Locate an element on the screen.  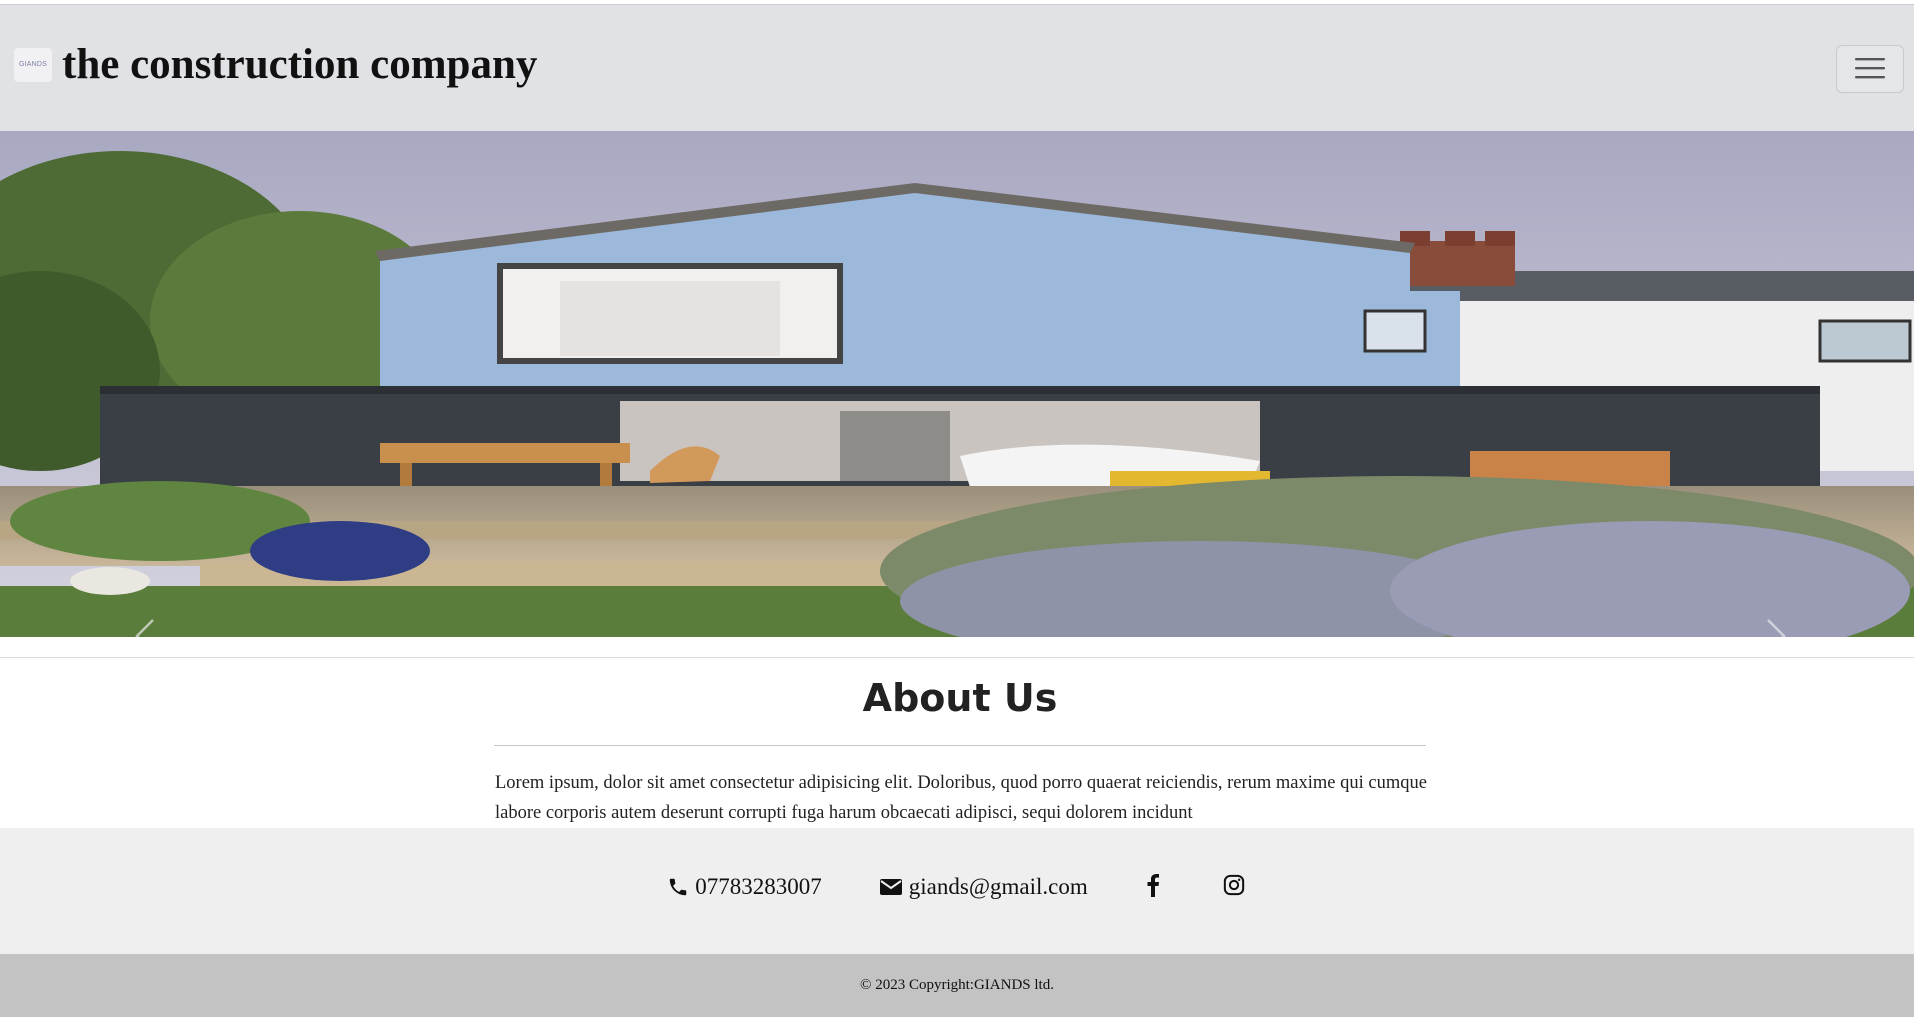
contact-bar: 07783283007 giands@gmail.com is located at coordinates (957, 891).